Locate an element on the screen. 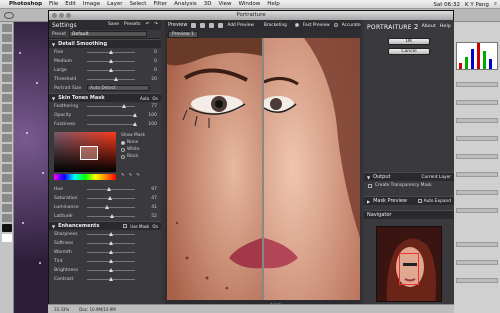  dodge-tool-icon is located at coordinates (7, 158).